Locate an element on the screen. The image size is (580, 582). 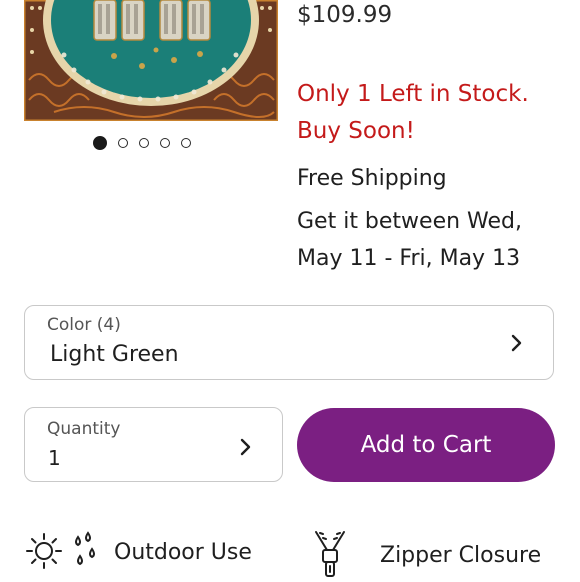
quantity-label: Quantity is located at coordinates (84, 429).